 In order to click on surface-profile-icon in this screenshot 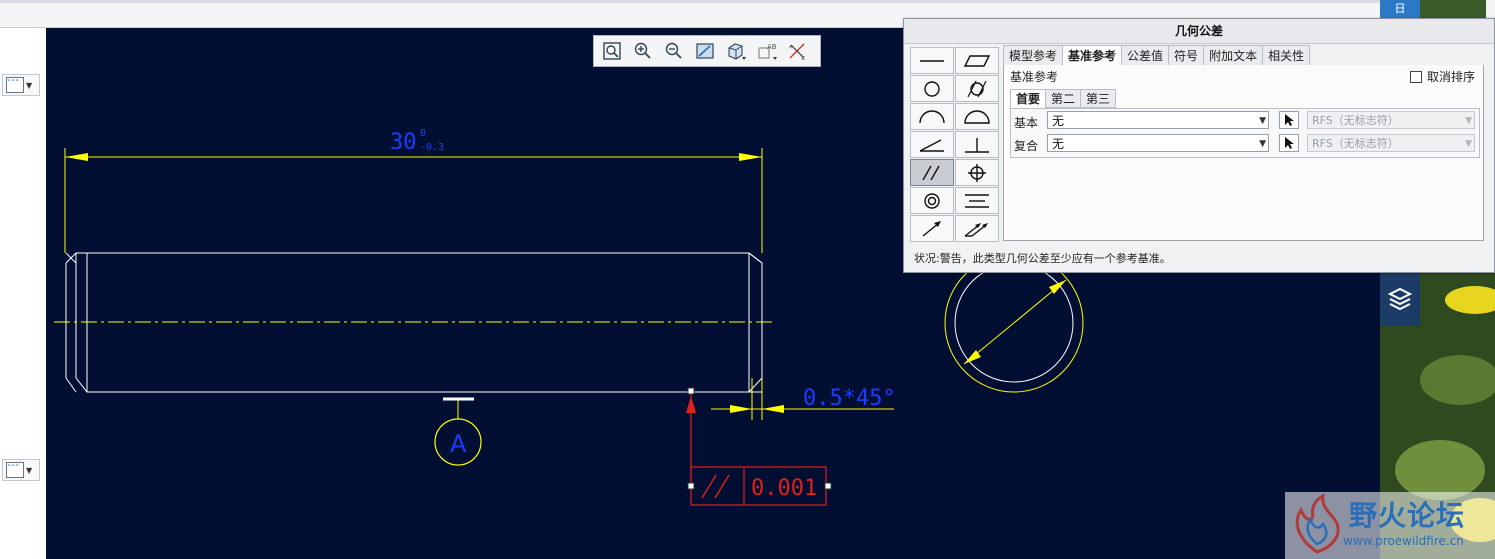, I will do `click(977, 116)`.